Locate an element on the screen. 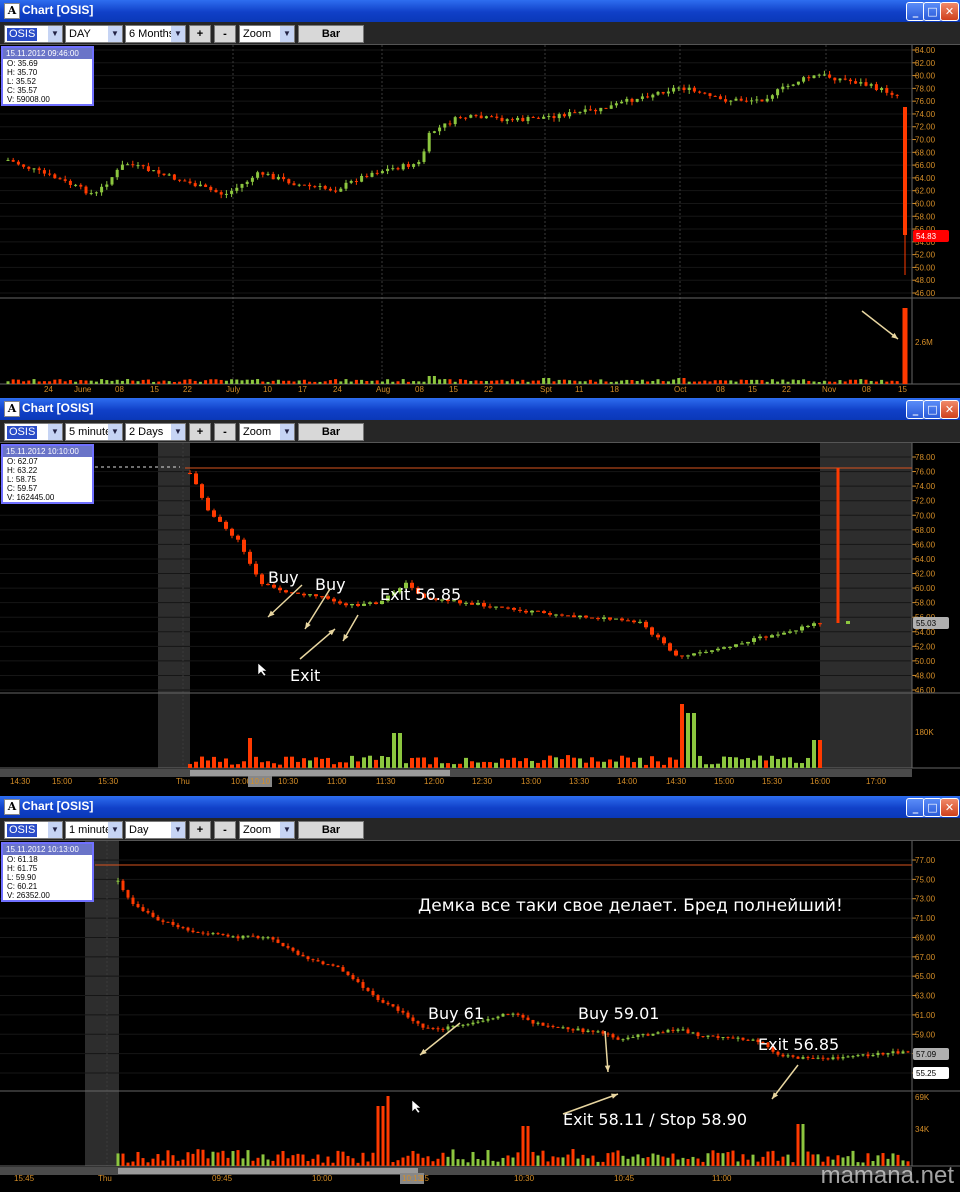 The width and height of the screenshot is (960, 1192). range-select: 6 Months ▼ is located at coordinates (155, 34).